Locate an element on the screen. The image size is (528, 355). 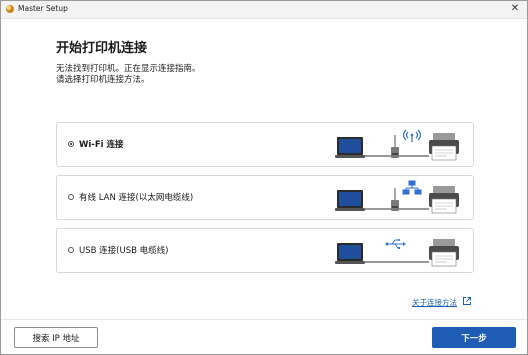
external-link-icon is located at coordinates (467, 301).